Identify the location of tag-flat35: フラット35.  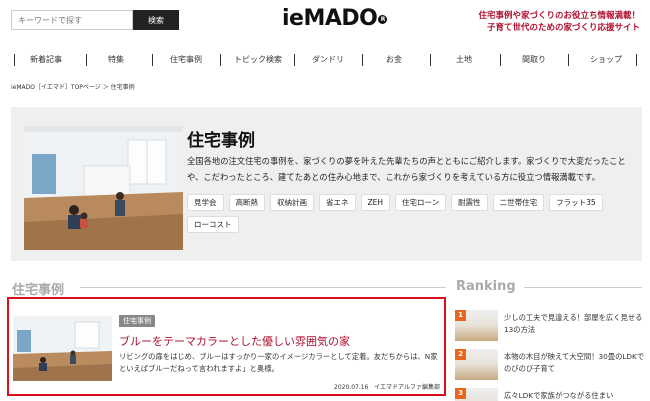
(576, 202).